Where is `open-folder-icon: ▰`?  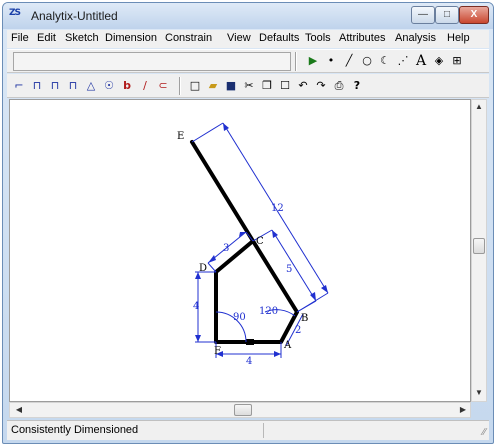 open-folder-icon: ▰ is located at coordinates (213, 86).